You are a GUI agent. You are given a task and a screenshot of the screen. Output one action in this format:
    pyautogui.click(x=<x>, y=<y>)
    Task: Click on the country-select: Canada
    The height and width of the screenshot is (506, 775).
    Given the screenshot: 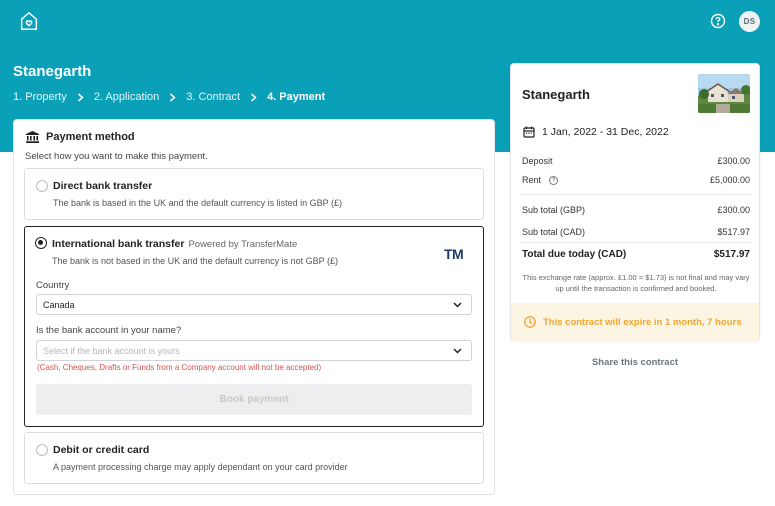 What is the action you would take?
    pyautogui.click(x=254, y=304)
    